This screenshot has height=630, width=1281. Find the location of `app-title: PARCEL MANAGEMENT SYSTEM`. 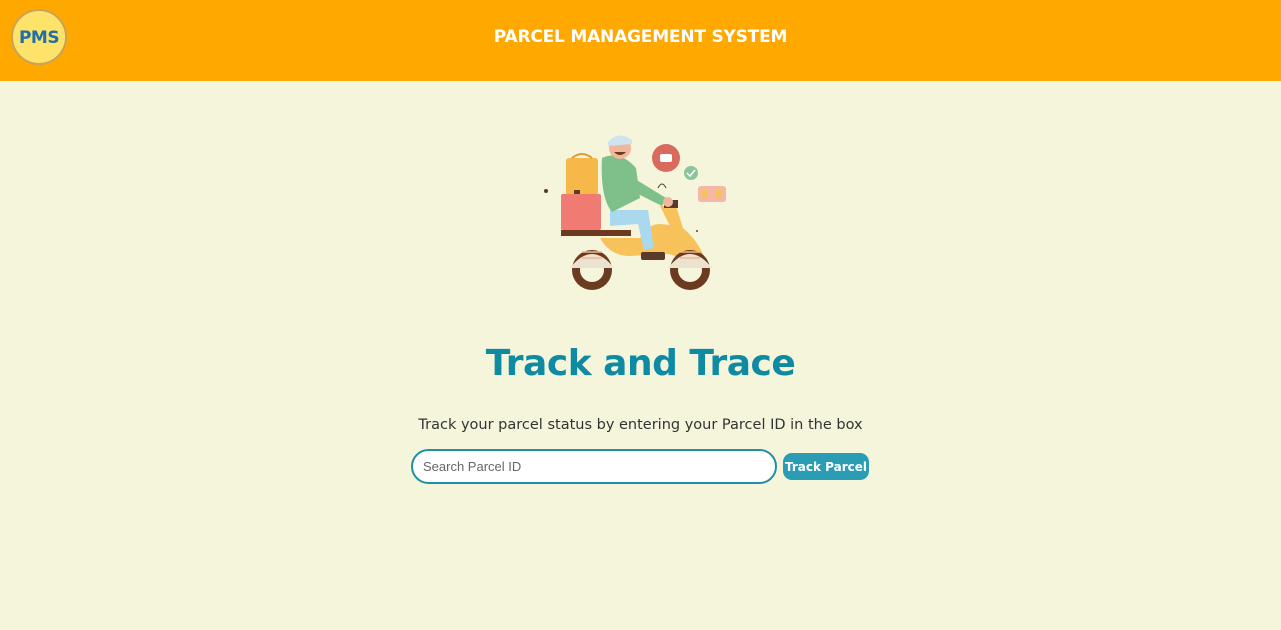

app-title: PARCEL MANAGEMENT SYSTEM is located at coordinates (640, 37).